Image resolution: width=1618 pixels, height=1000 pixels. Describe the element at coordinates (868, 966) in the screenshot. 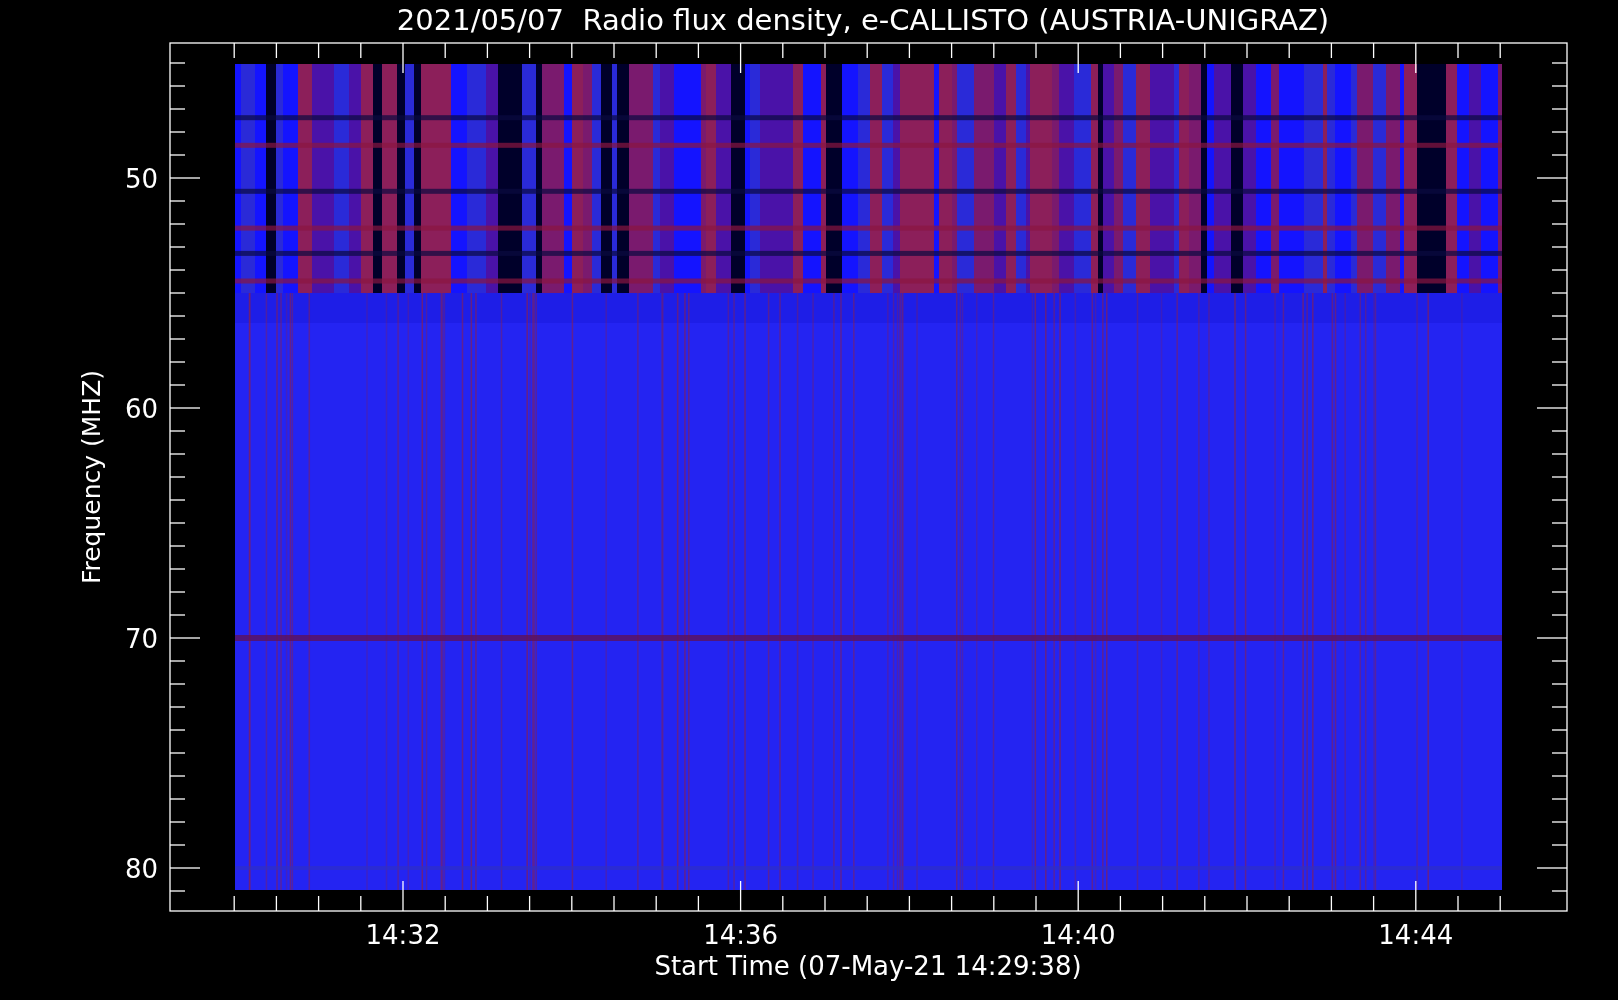

I see `axis-label: Start Time (07-May-21 14:29:38)` at that location.